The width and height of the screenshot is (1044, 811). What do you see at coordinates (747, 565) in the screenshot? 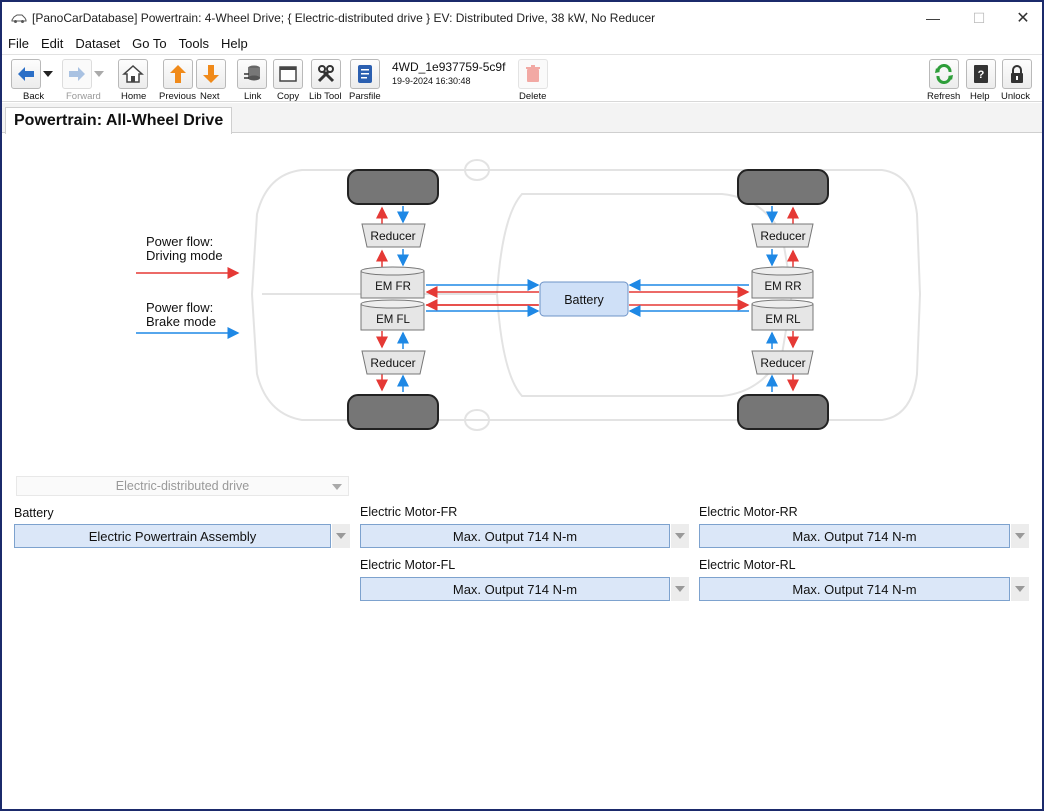
I see `em-rl-label: Electric Motor-RL` at bounding box center [747, 565].